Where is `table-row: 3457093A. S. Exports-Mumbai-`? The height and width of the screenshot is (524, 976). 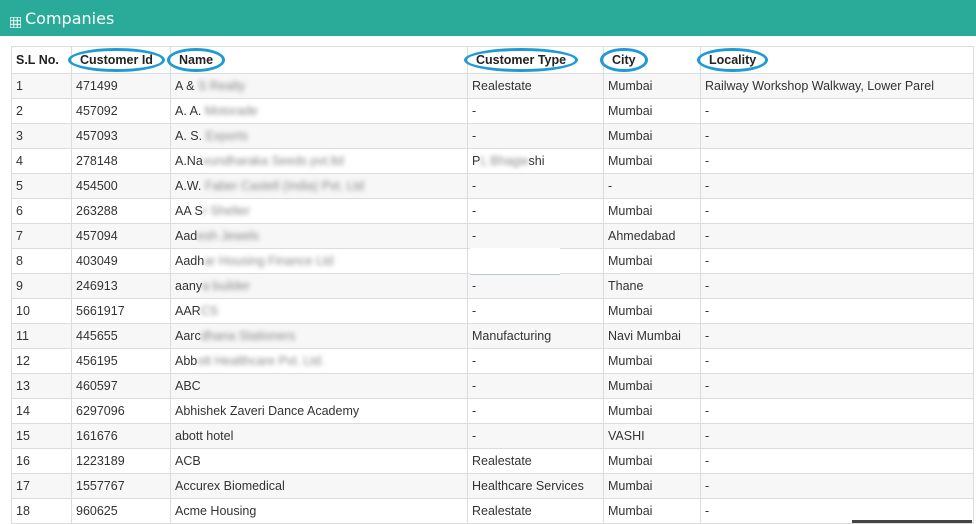 table-row: 3457093A. S. Exports-Mumbai- is located at coordinates (493, 136).